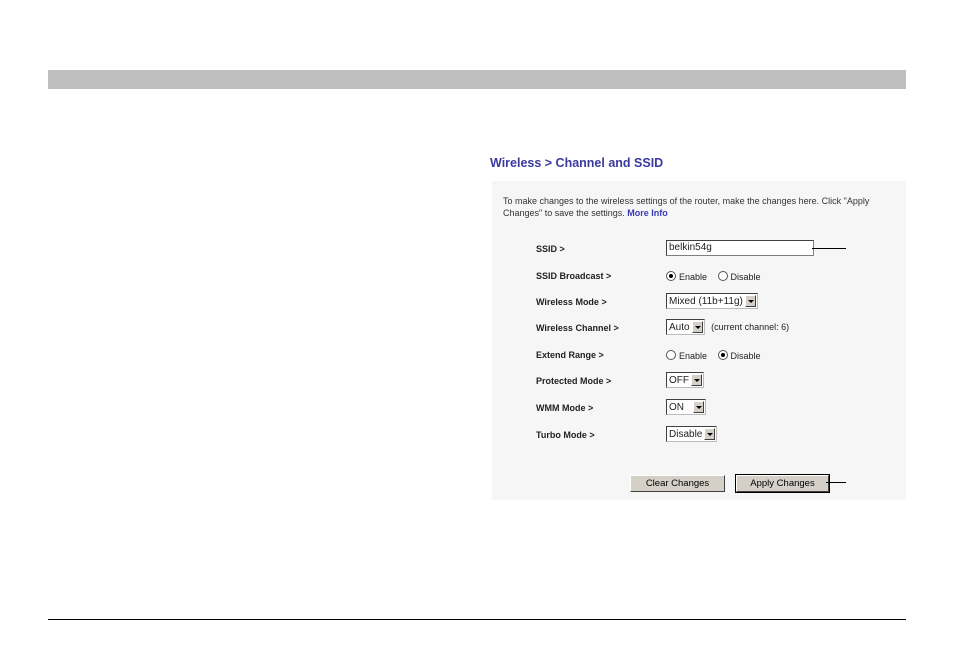 The width and height of the screenshot is (954, 668). What do you see at coordinates (679, 380) in the screenshot?
I see `protected-mode-value: OFF` at bounding box center [679, 380].